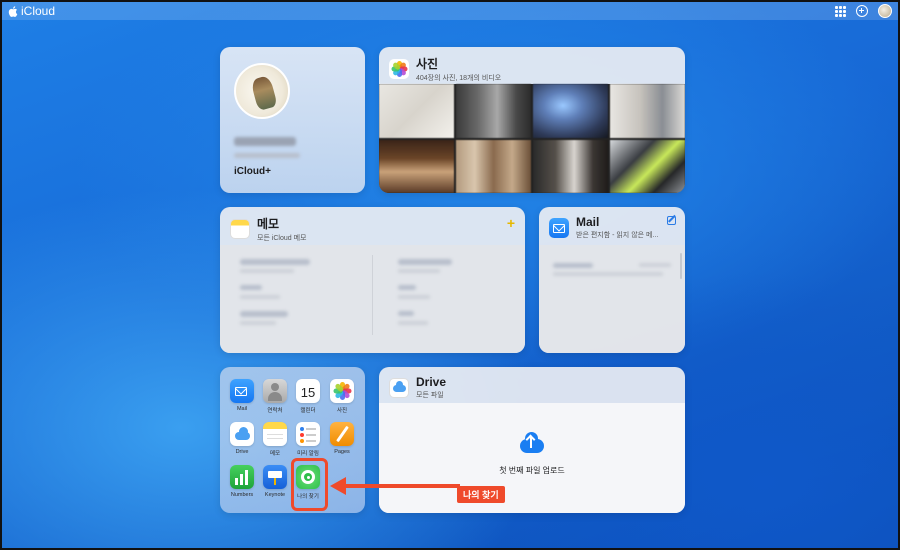 The width and height of the screenshot is (900, 550). Describe the element at coordinates (267, 155) in the screenshot. I see `blurred-email` at that location.